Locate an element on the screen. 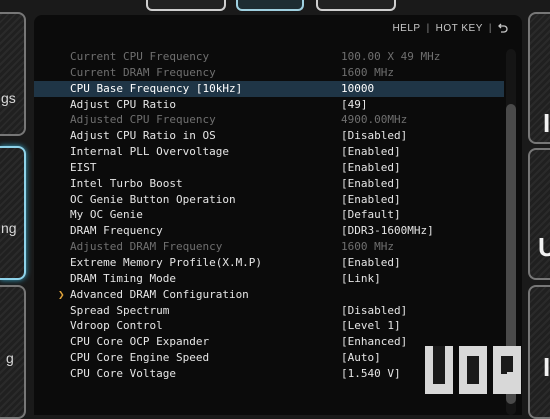 The width and height of the screenshot is (550, 419). setting-label: Adjusted CPU Frequency is located at coordinates (143, 120).